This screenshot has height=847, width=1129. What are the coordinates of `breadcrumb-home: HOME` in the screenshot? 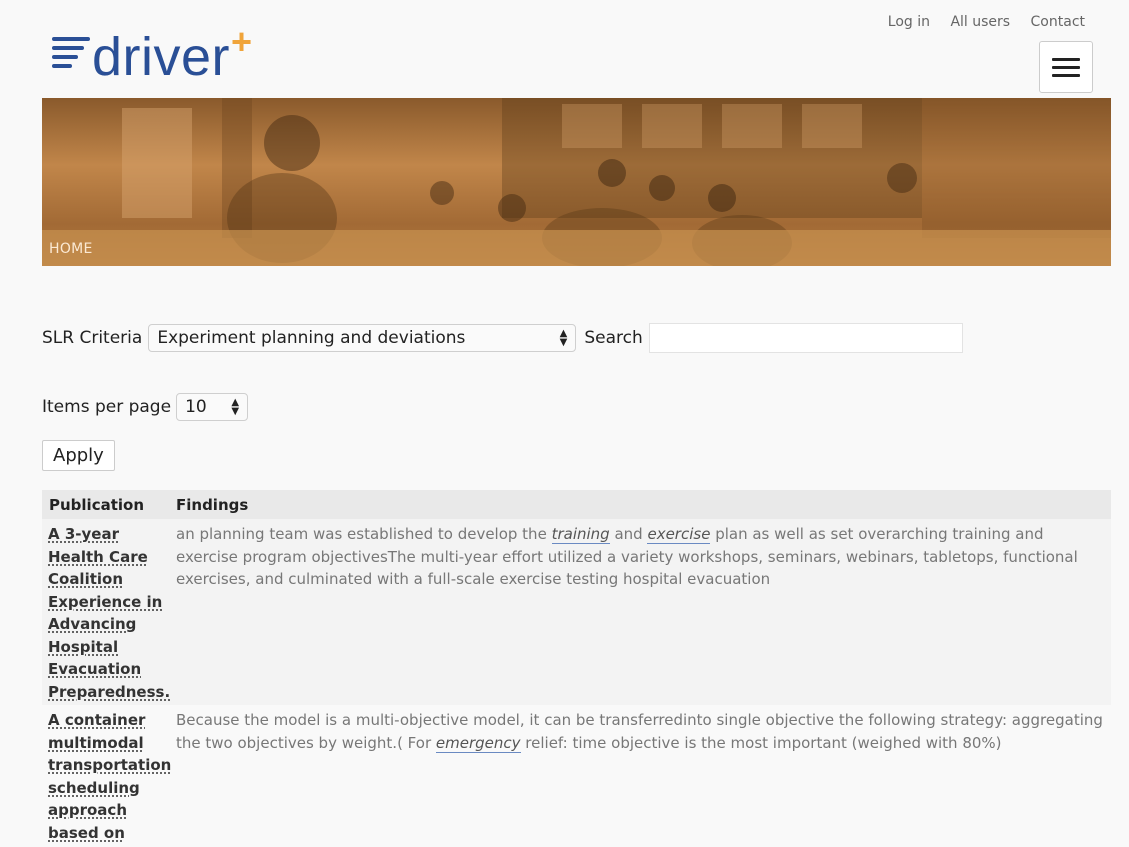 It's located at (71, 249).